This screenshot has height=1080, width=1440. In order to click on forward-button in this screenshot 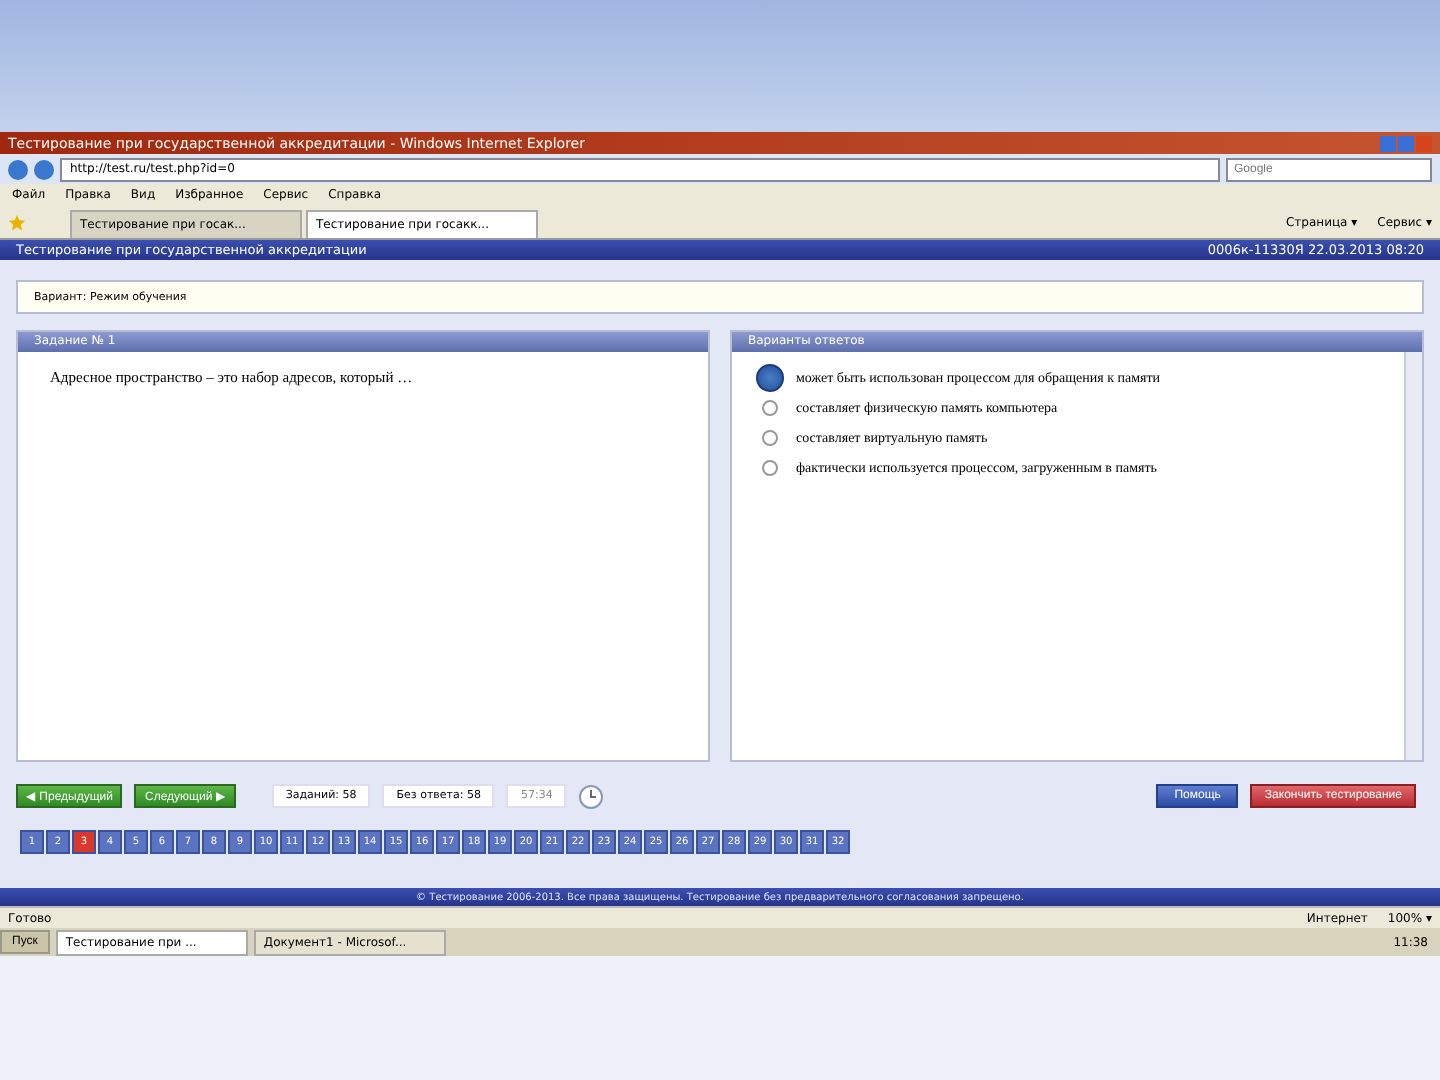, I will do `click(44, 169)`.